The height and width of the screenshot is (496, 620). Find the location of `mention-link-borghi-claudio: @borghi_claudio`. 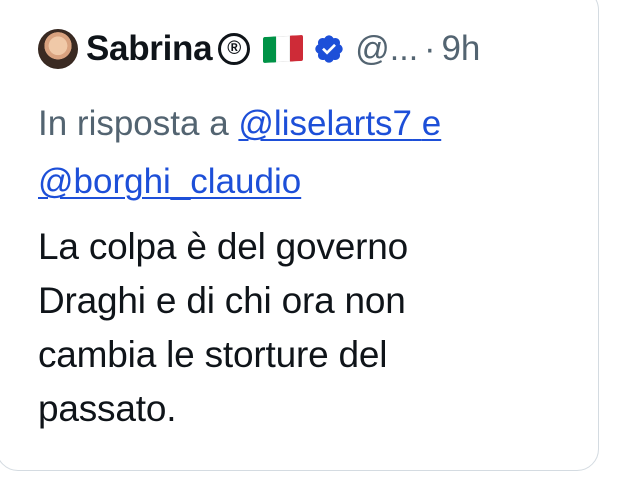

mention-link-borghi-claudio: @borghi_claudio is located at coordinates (169, 181).